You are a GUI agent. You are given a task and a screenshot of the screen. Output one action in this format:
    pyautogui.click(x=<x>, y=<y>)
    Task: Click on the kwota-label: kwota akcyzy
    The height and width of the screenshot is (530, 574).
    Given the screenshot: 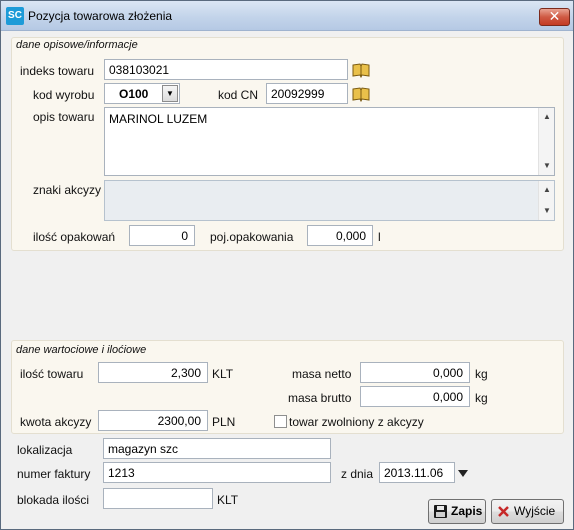 What is the action you would take?
    pyautogui.click(x=56, y=422)
    